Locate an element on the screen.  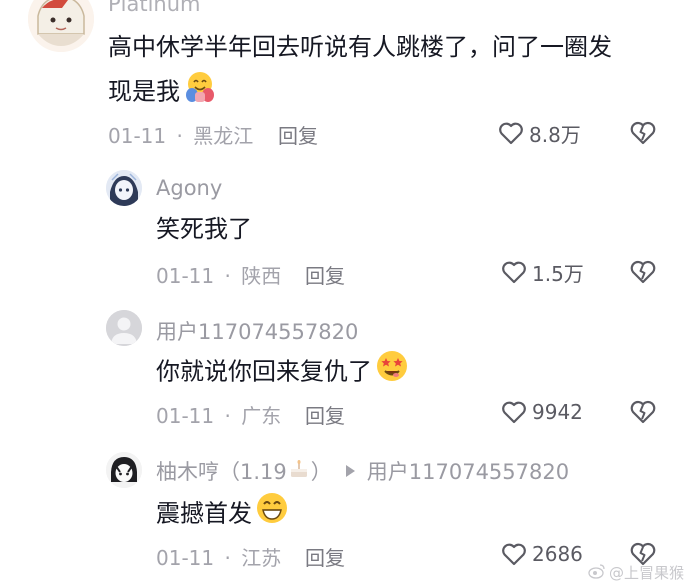
default-user-icon is located at coordinates (124, 328).